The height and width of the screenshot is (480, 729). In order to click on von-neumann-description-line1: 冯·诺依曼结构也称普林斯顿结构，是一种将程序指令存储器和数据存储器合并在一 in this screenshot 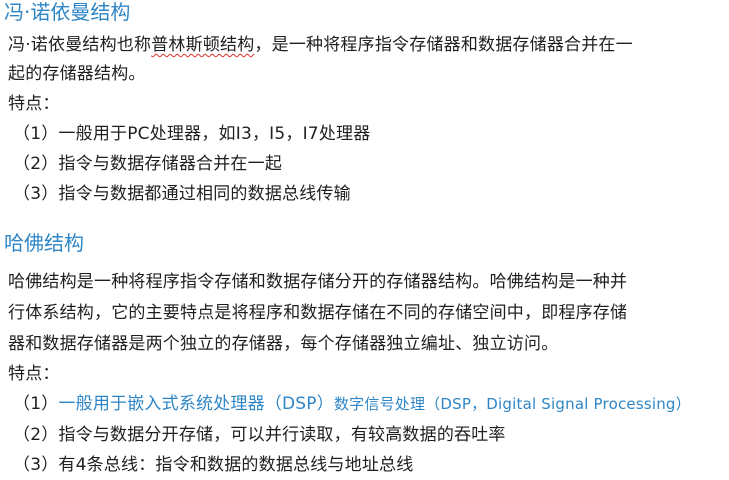, I will do `click(320, 45)`.